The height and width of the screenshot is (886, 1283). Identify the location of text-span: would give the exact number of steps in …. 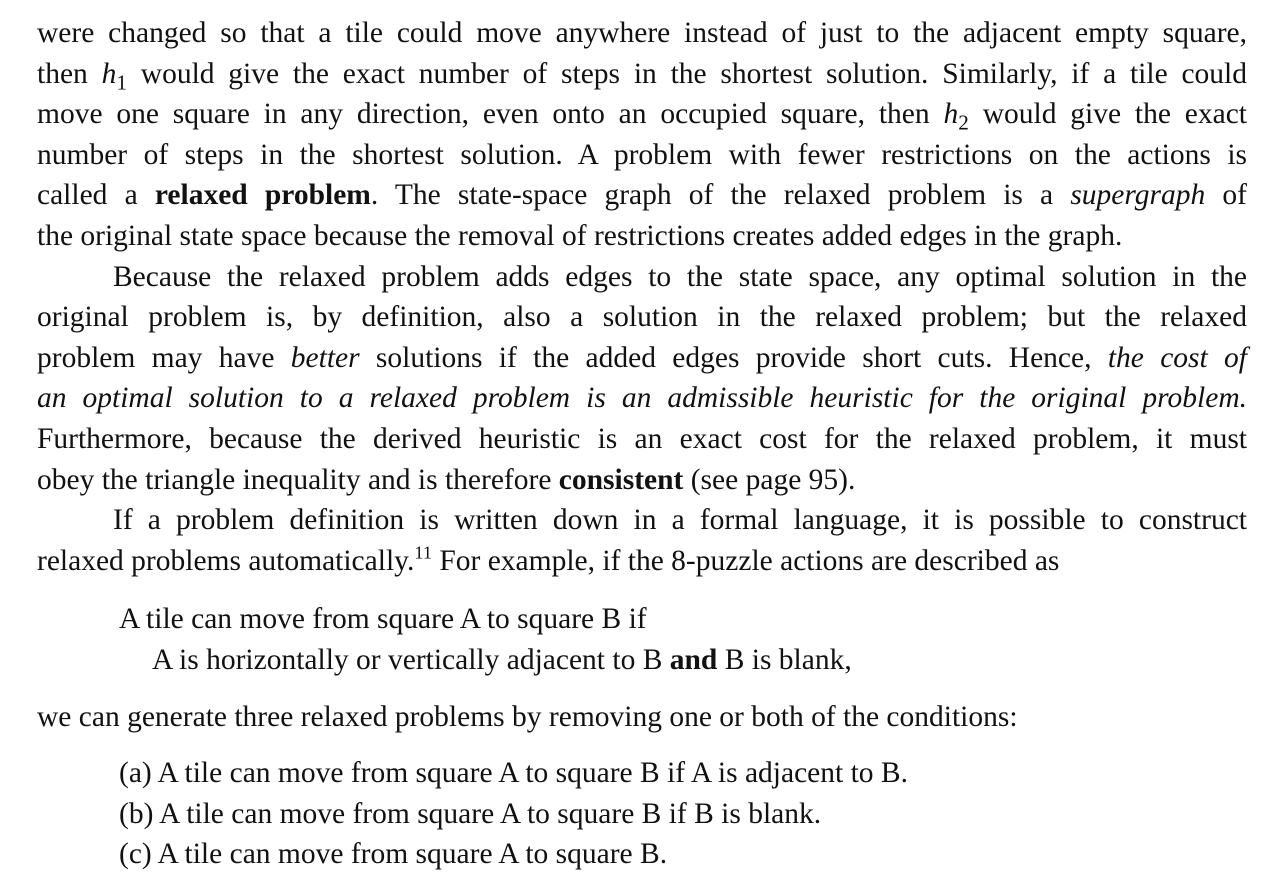
(686, 73).